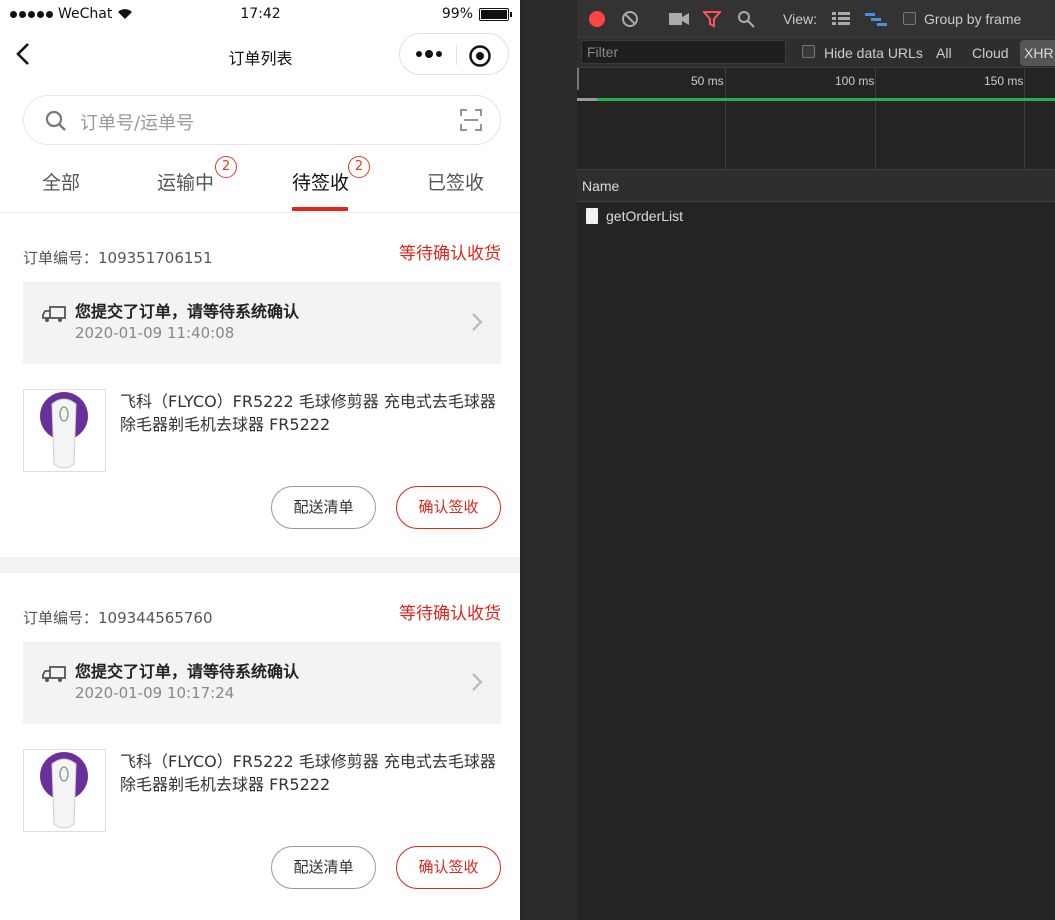  Describe the element at coordinates (816, 186) in the screenshot. I see `name-column-header: Name` at that location.